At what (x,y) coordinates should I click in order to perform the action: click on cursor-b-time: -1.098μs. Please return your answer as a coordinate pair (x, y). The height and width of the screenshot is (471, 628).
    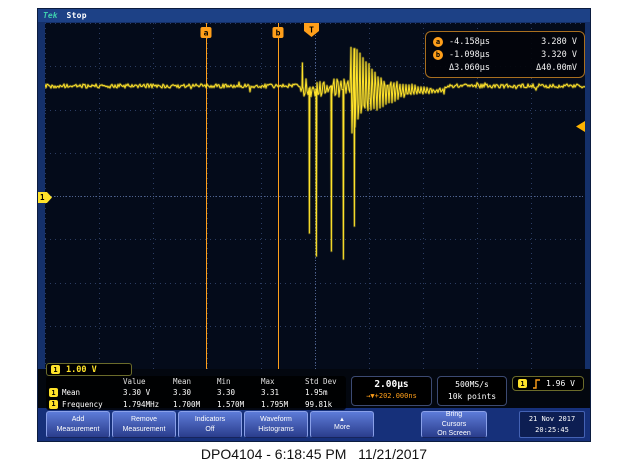
    Looking at the image, I should click on (469, 54).